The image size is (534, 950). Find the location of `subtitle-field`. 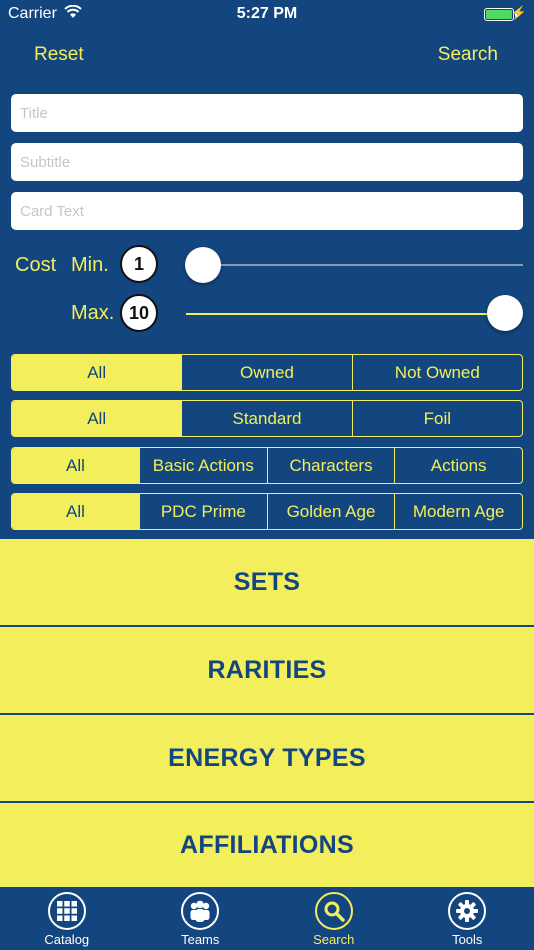

subtitle-field is located at coordinates (267, 162).